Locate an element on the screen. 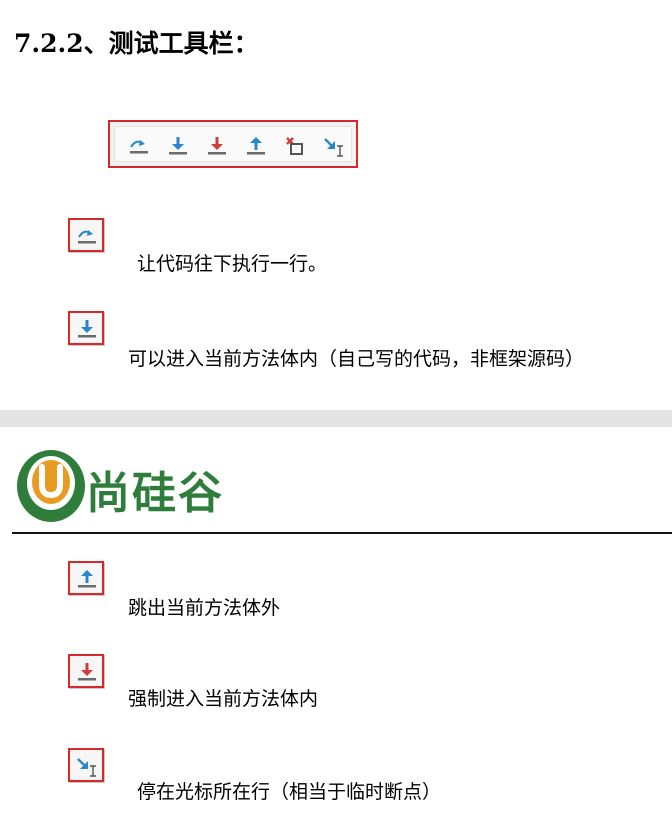 This screenshot has width=672, height=838. debug-toolbar-panel is located at coordinates (233, 144).